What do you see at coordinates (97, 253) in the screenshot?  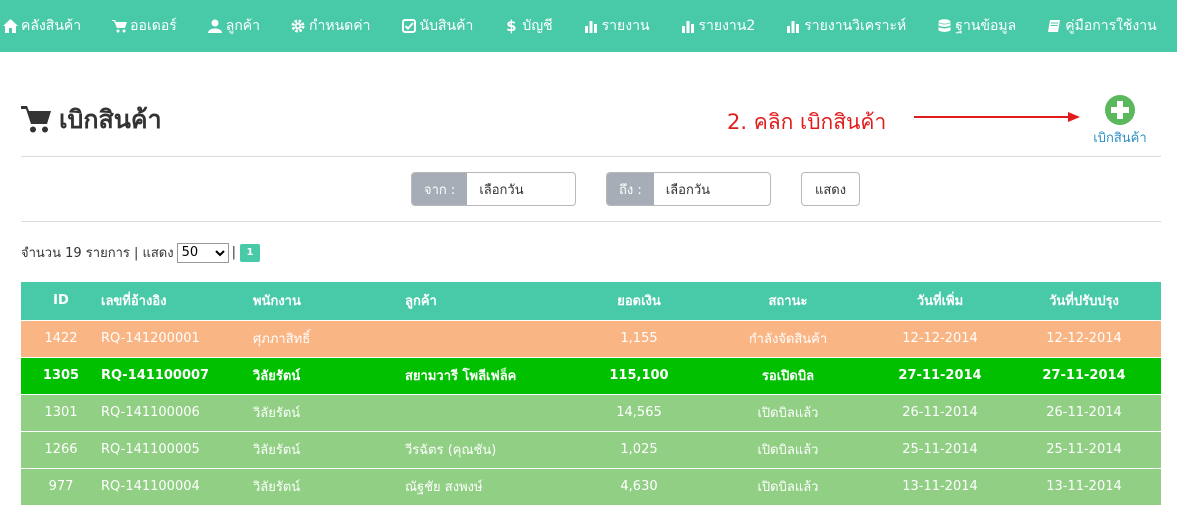 I see `record-count-text: จำนวน 19 รายการ | แสดง` at bounding box center [97, 253].